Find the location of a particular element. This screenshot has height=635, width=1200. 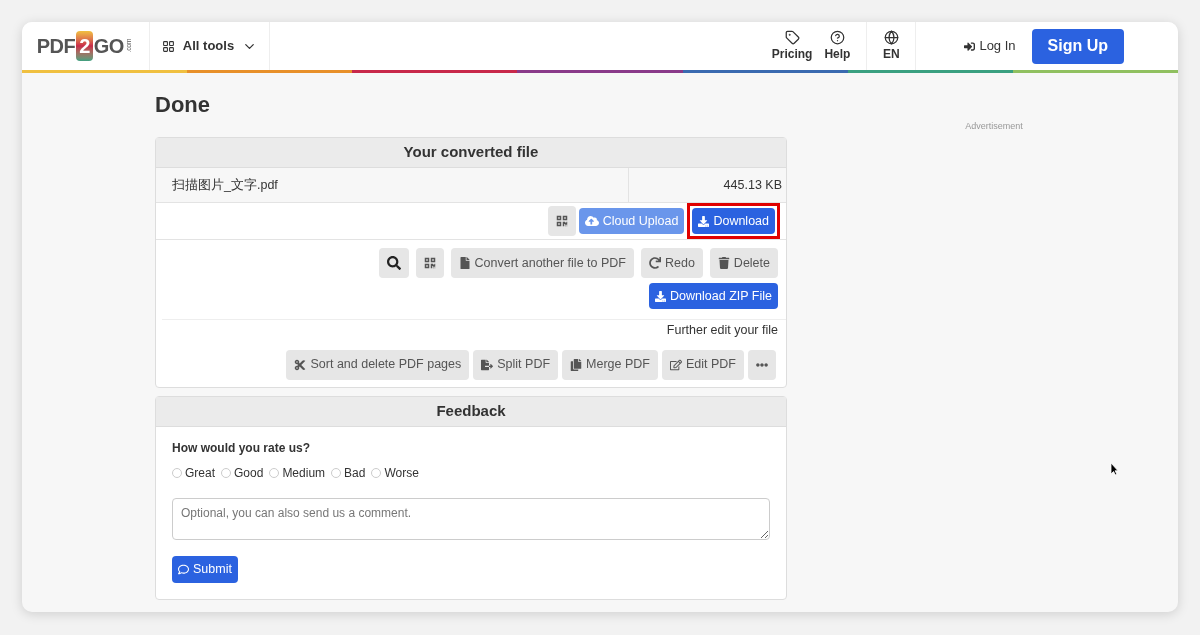

tag-icon is located at coordinates (792, 37).